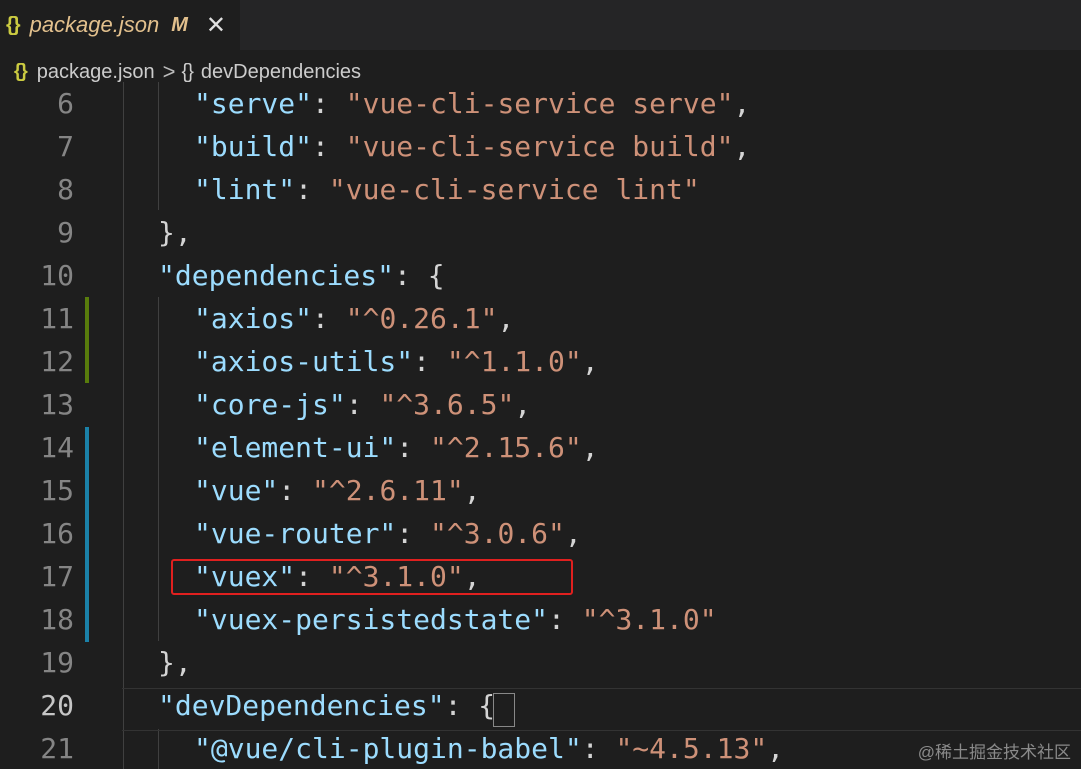  I want to click on code-text: "@vue/cli-plugin-babel": "~4.5.13",, so click(489, 748).